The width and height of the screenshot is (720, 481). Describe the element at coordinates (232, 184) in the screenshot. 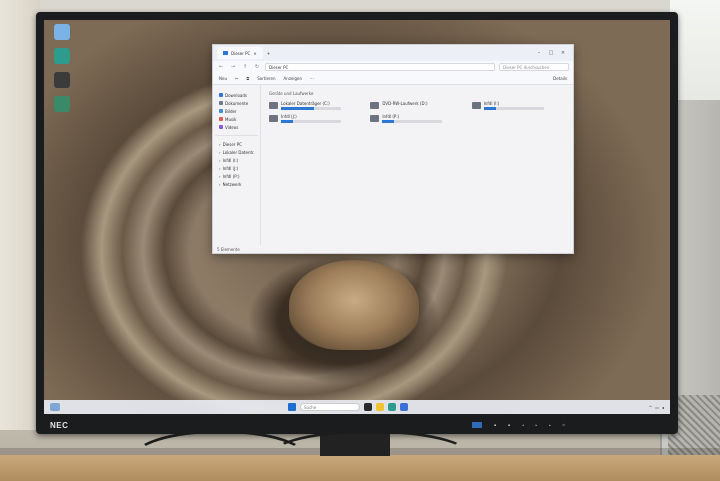

I see `sidebar-item-label: Netzwerk` at that location.